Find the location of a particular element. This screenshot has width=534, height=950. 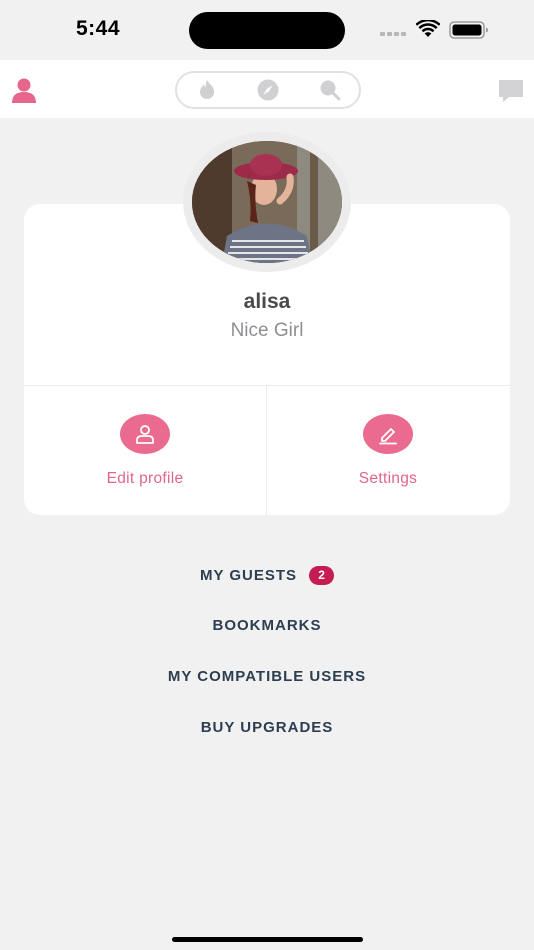

settings-icon-circle is located at coordinates (388, 434).